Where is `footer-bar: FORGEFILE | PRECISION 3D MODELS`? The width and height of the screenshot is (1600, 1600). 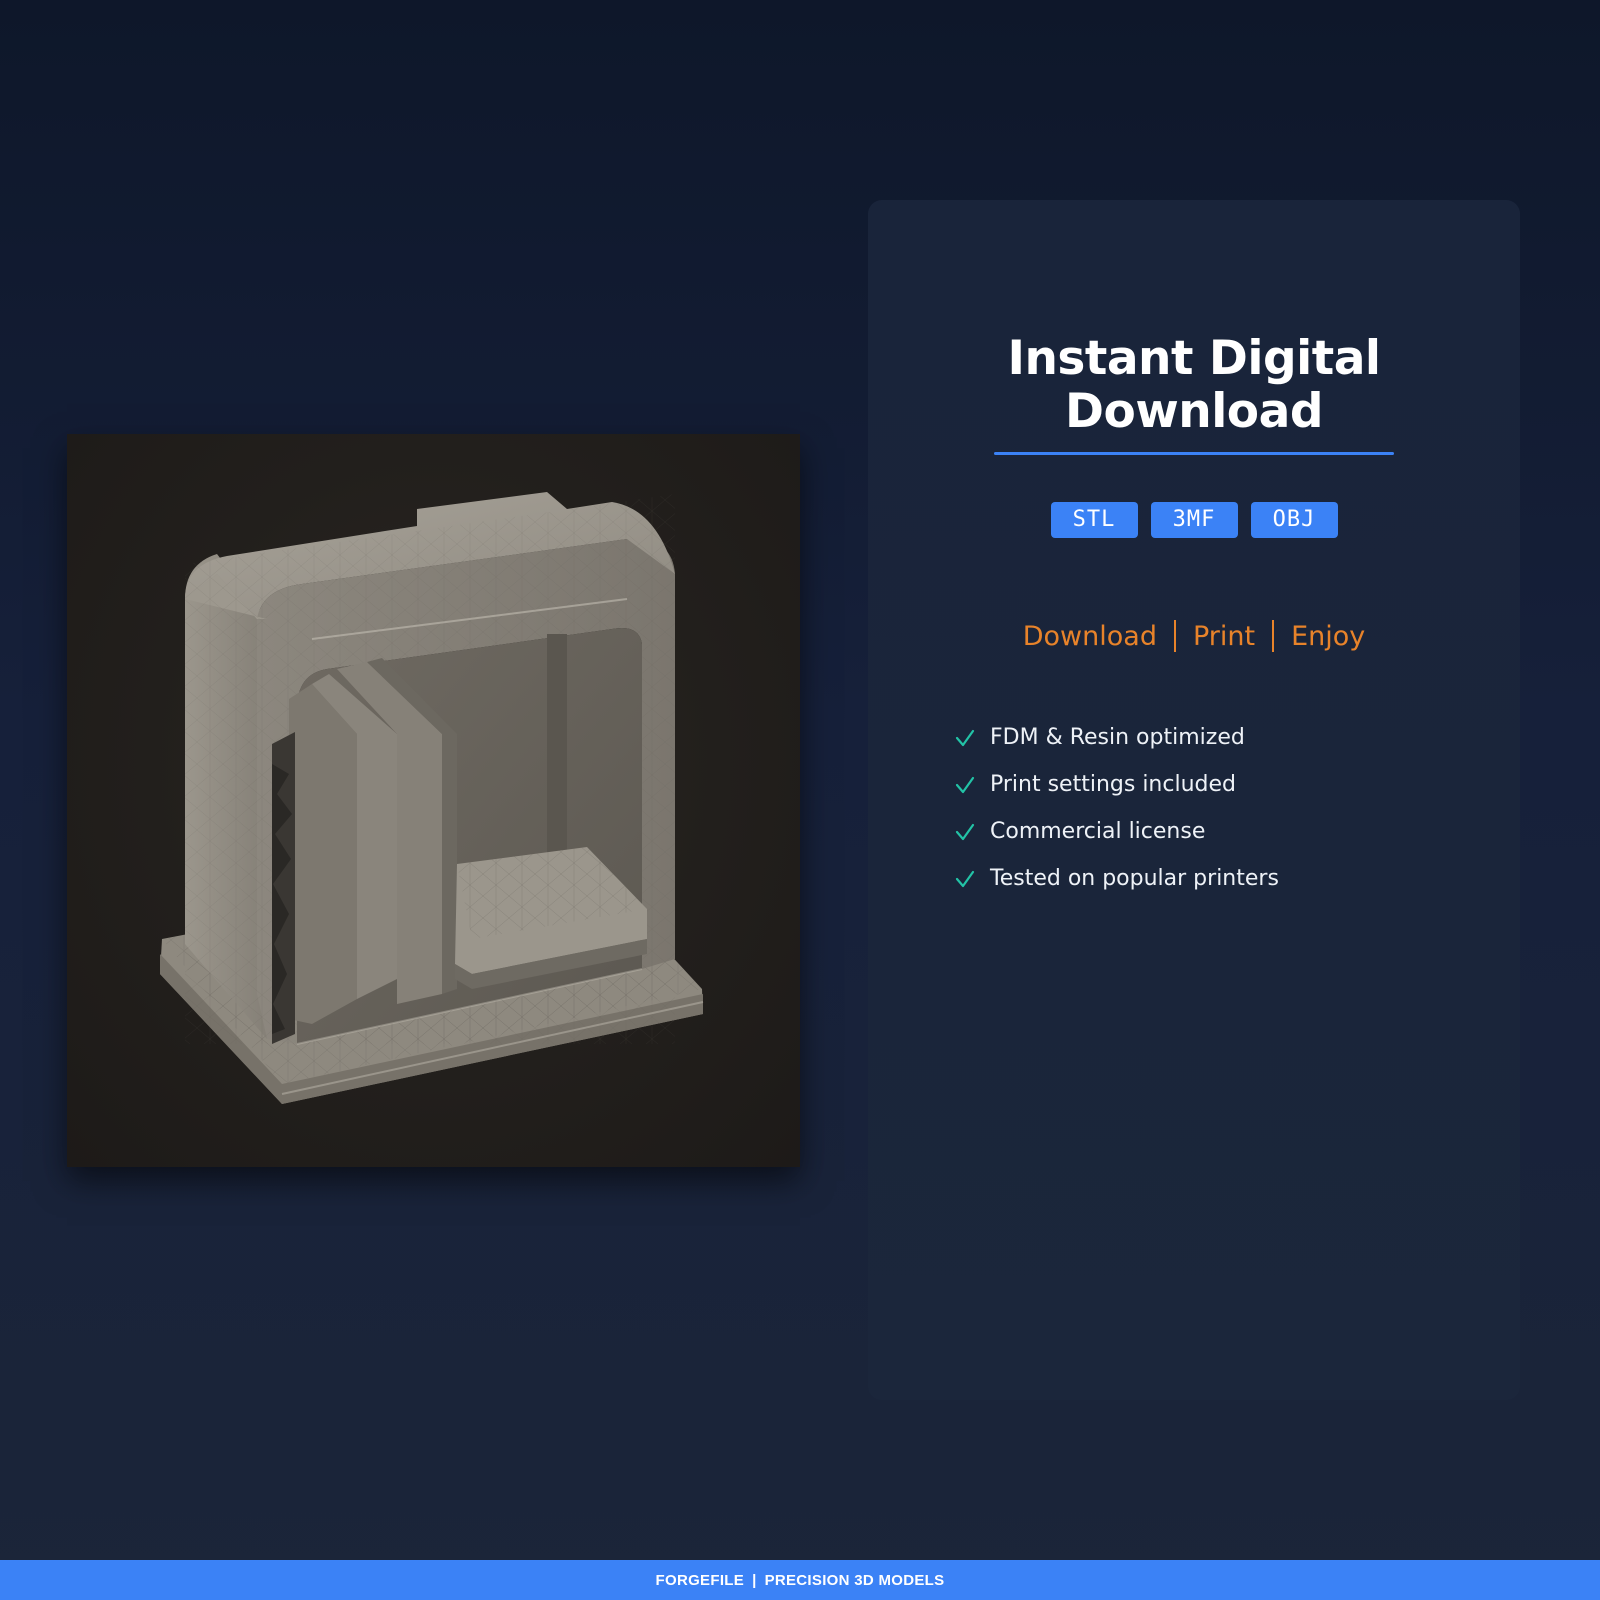 footer-bar: FORGEFILE | PRECISION 3D MODELS is located at coordinates (800, 1580).